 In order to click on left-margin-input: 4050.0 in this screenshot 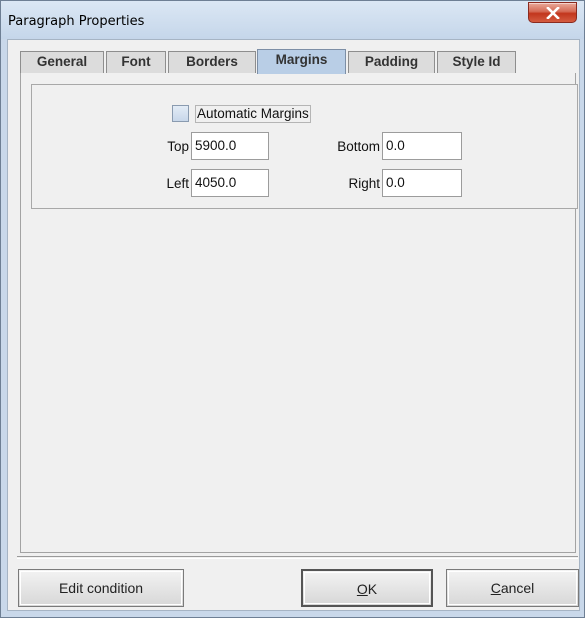, I will do `click(230, 183)`.